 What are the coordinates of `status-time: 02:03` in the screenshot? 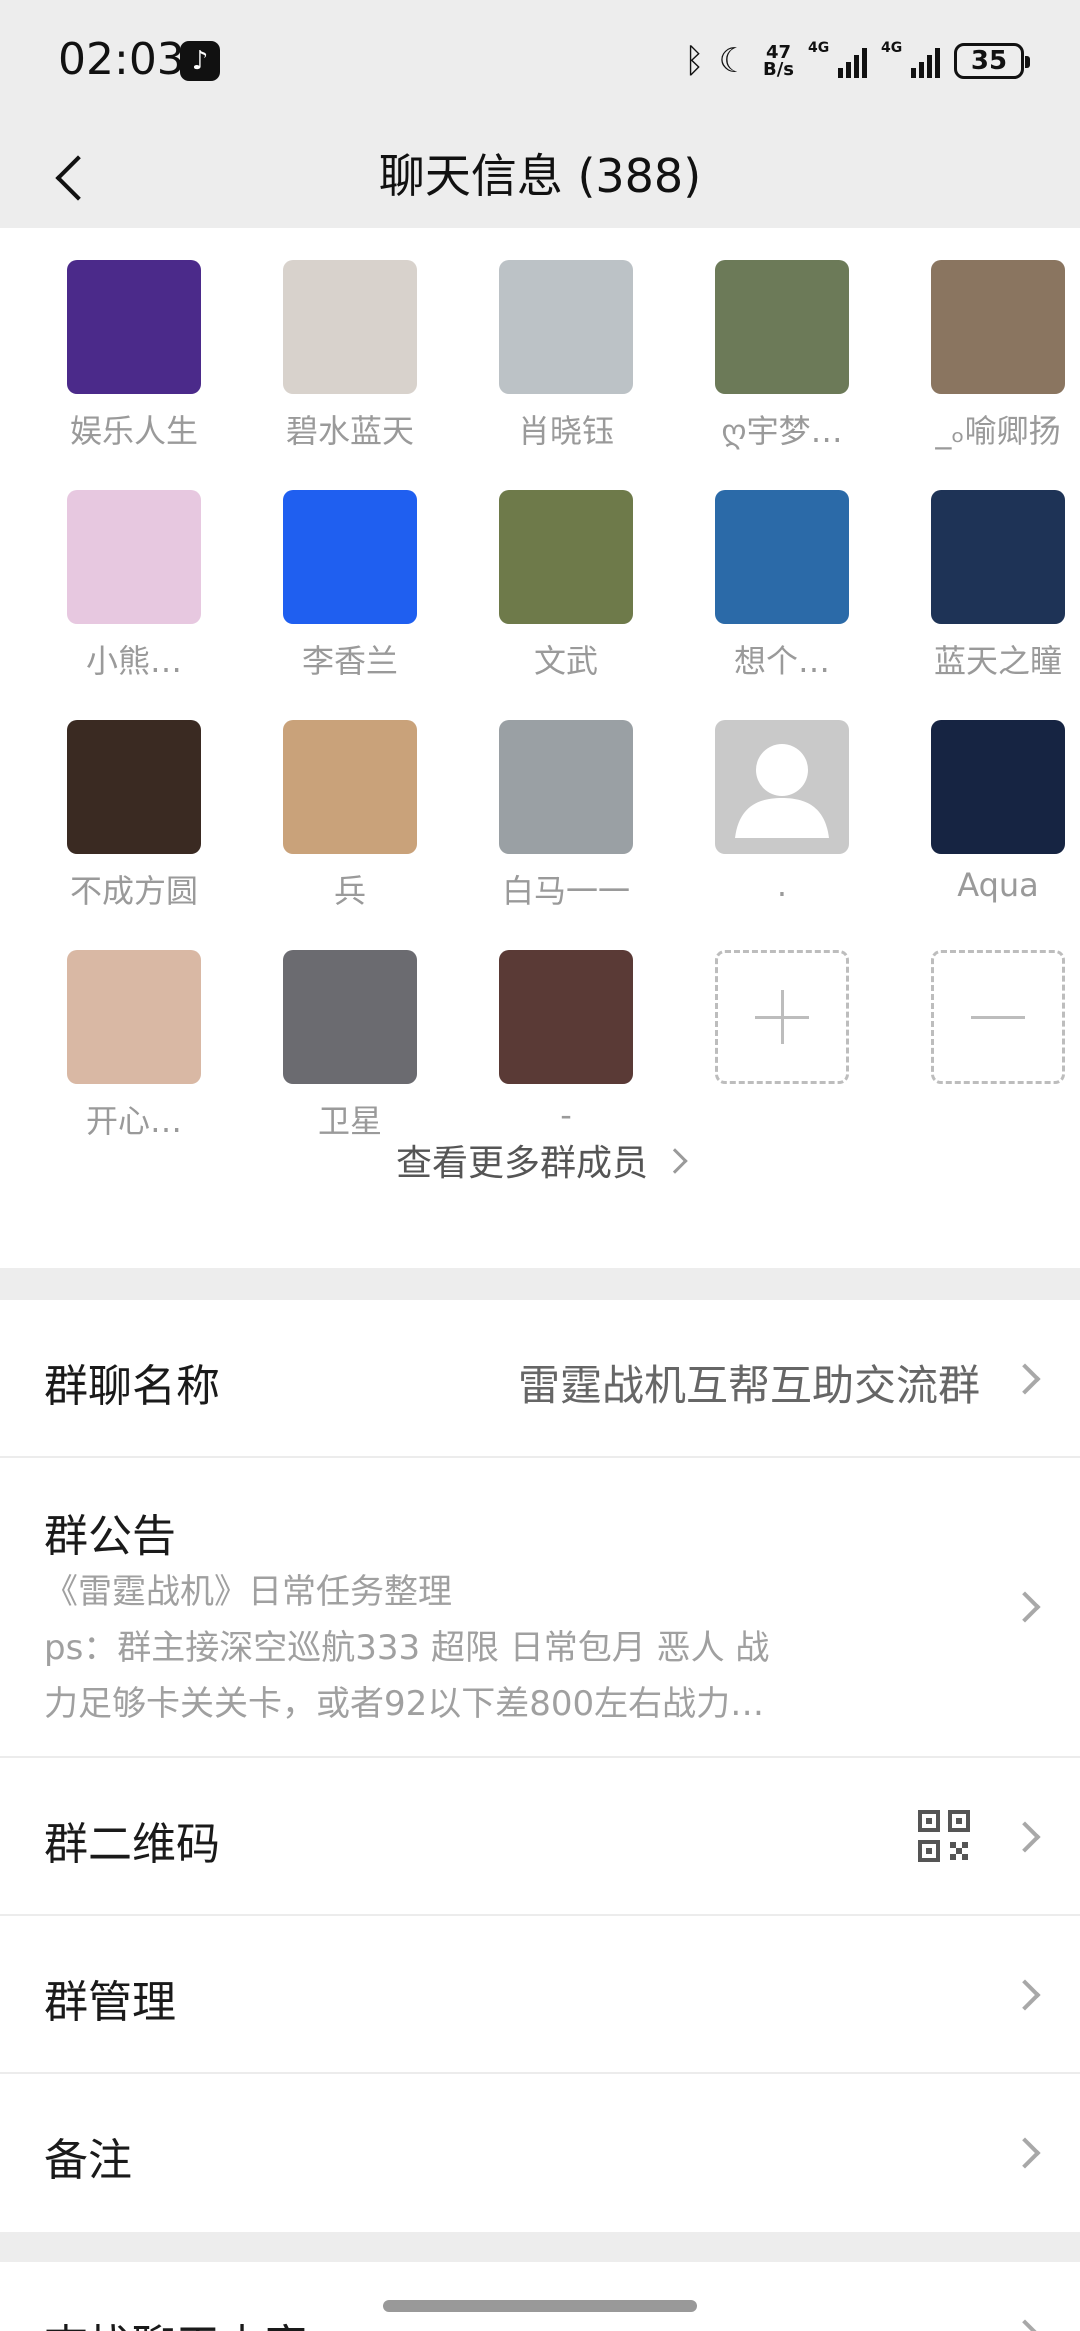 It's located at (121, 59).